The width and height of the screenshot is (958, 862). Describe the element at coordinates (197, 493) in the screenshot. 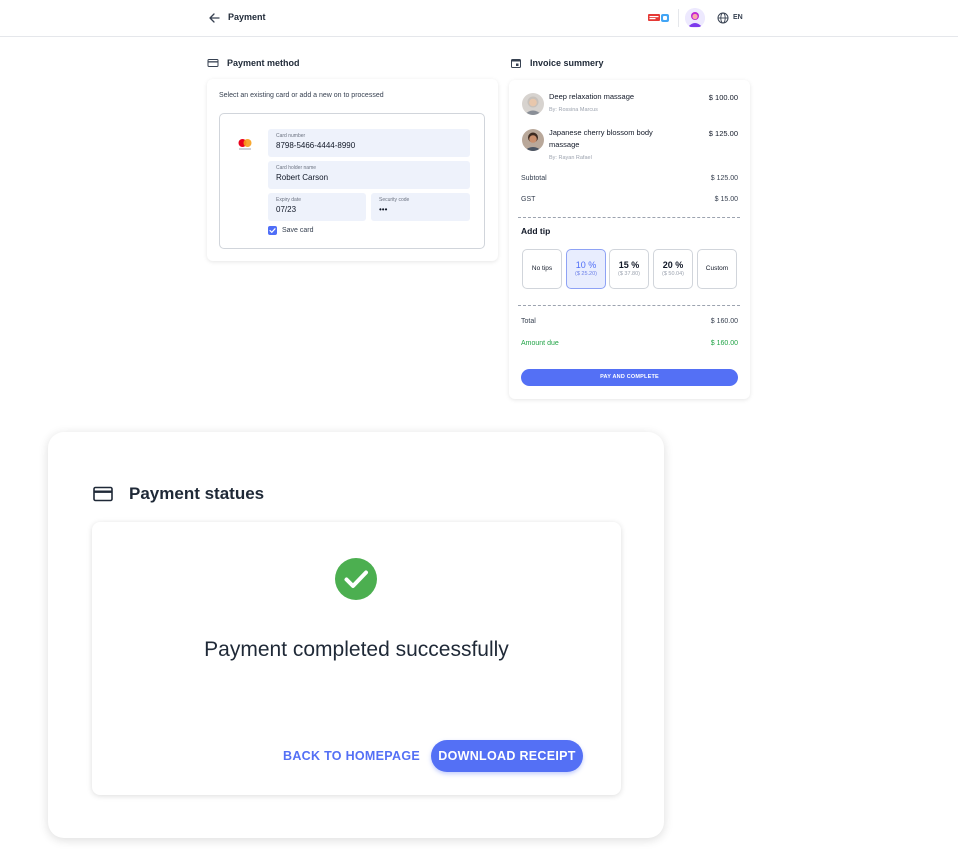

I see `payment-status-title: Payment statues` at that location.